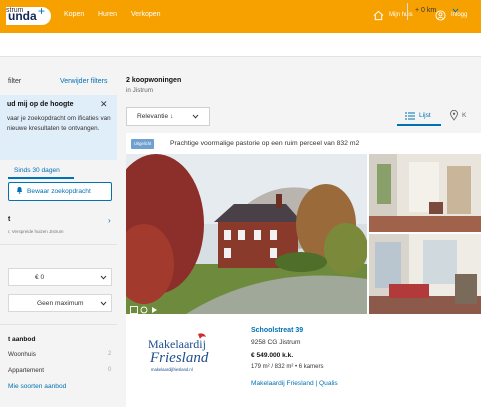 Image resolution: width=481 pixels, height=407 pixels. I want to click on location-chip: strum, so click(15, 10).